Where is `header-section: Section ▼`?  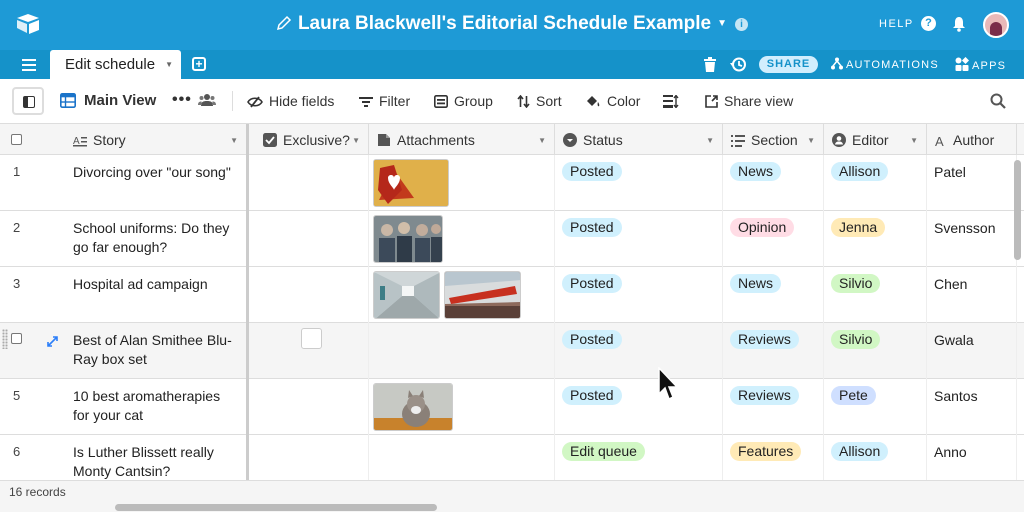 header-section: Section ▼ is located at coordinates (773, 139).